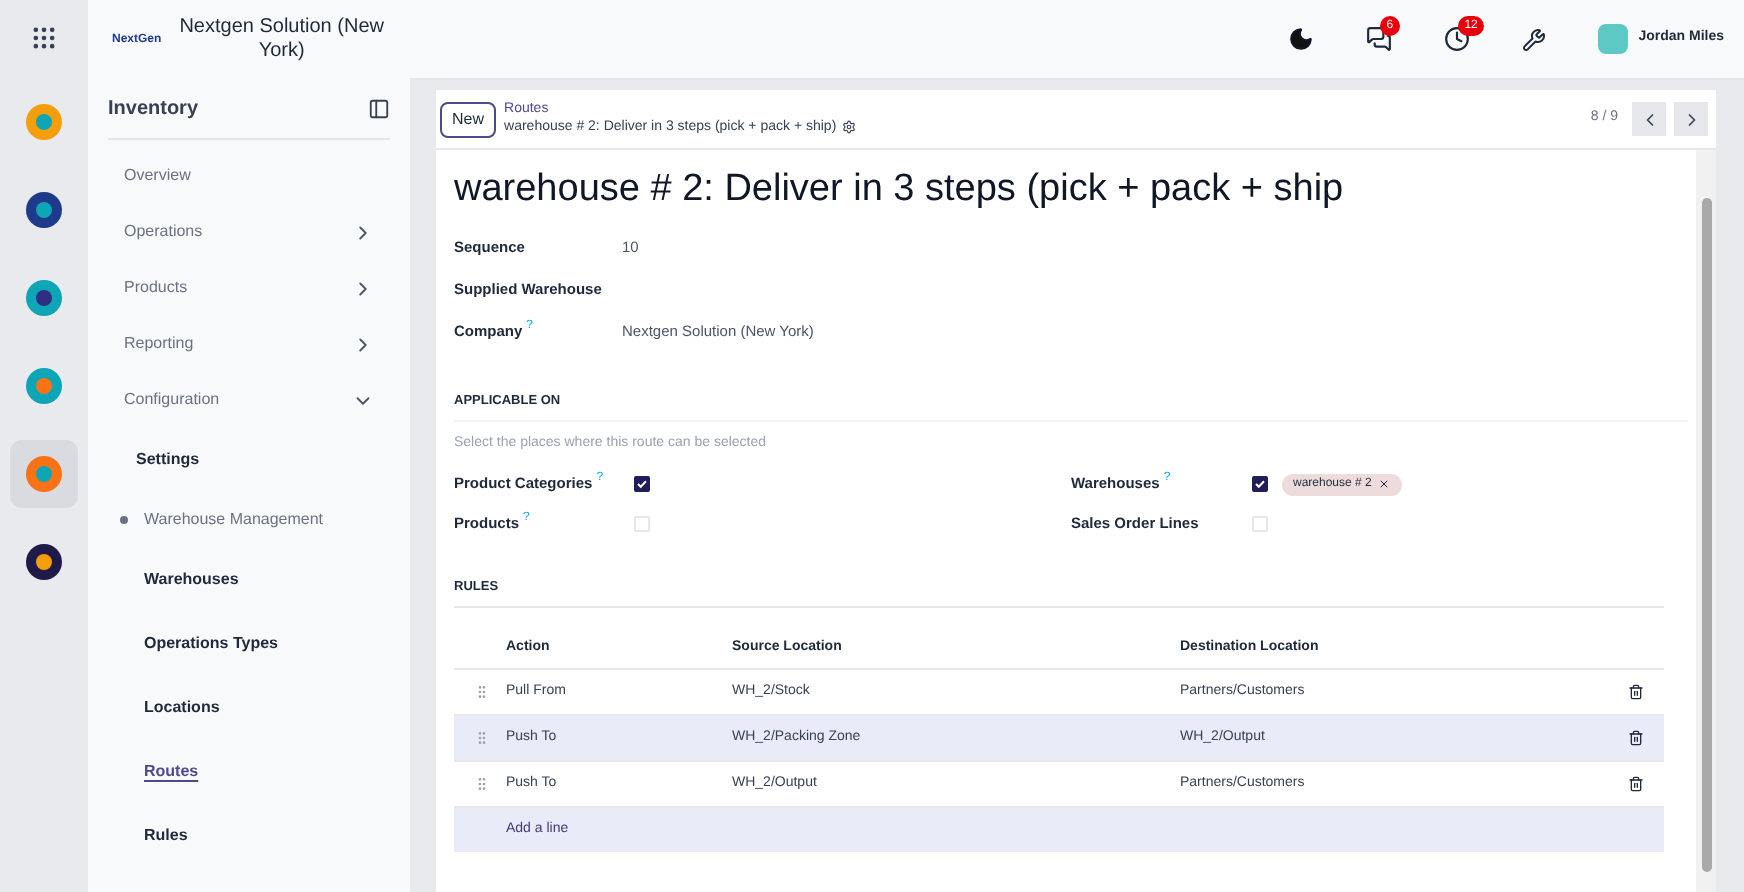  I want to click on company-name: Nextgen Solution (New York), so click(281, 40).